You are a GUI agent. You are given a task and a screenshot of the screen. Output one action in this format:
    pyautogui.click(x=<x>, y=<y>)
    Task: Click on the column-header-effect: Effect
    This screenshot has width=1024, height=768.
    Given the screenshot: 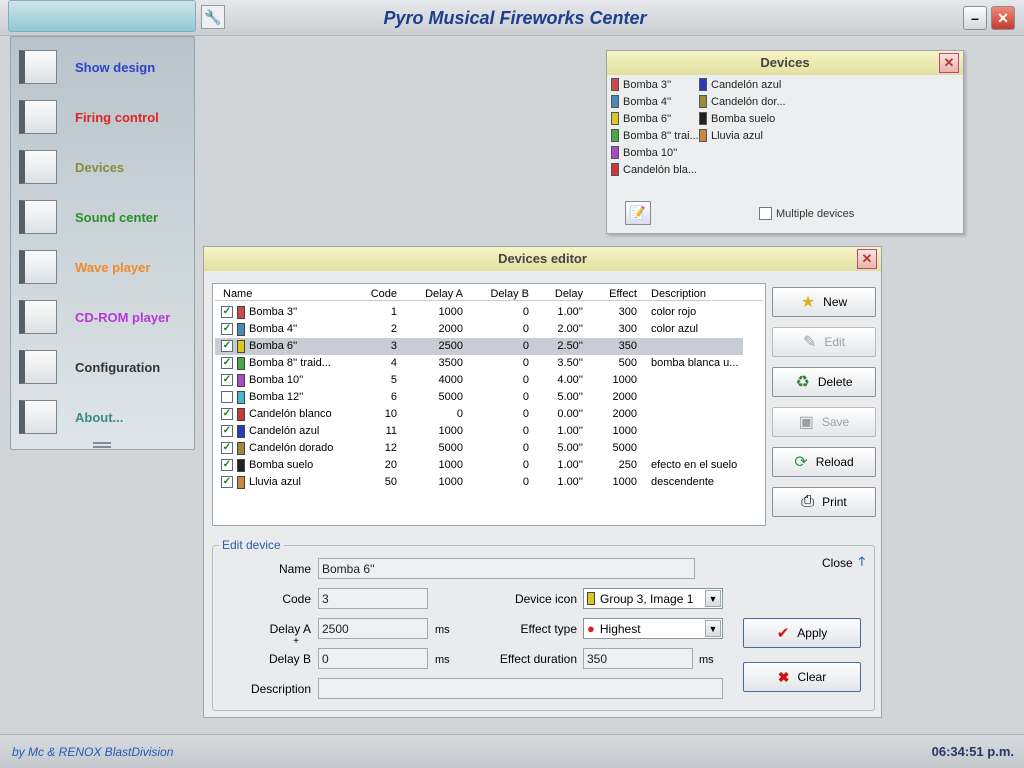 What is the action you would take?
    pyautogui.click(x=612, y=294)
    